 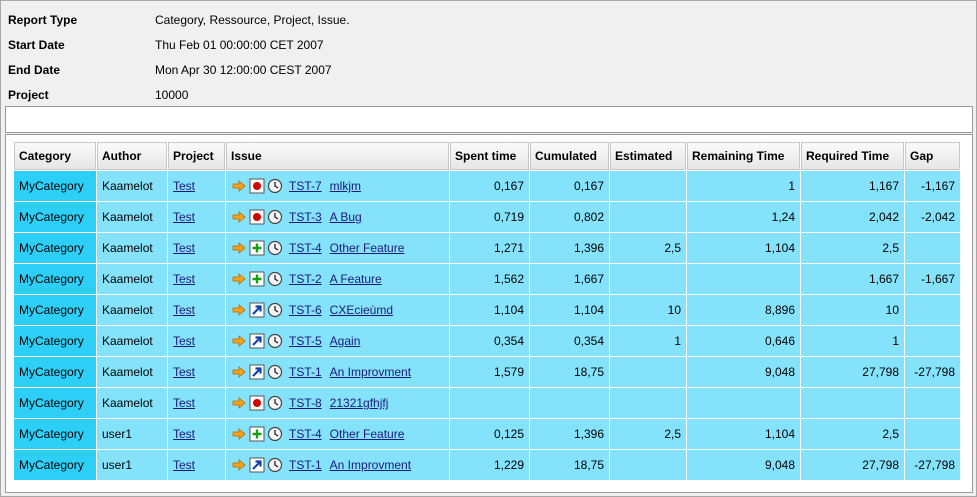 I want to click on meta-label: Project, so click(x=28, y=94).